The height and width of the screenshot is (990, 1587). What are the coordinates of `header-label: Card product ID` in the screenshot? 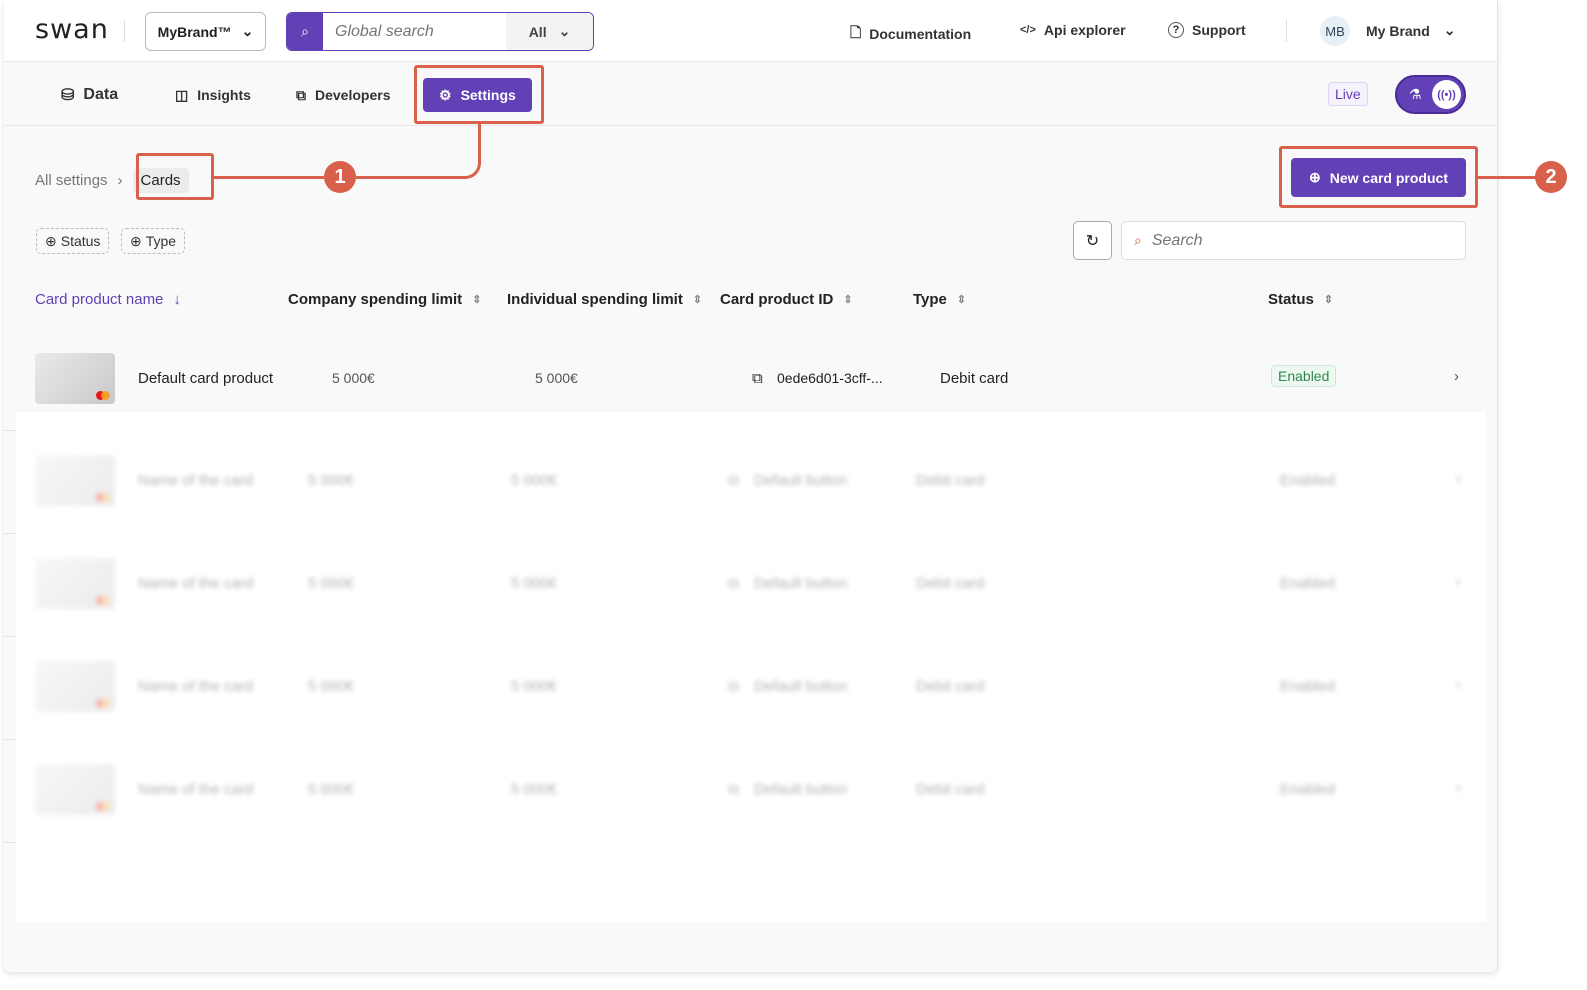 It's located at (777, 299).